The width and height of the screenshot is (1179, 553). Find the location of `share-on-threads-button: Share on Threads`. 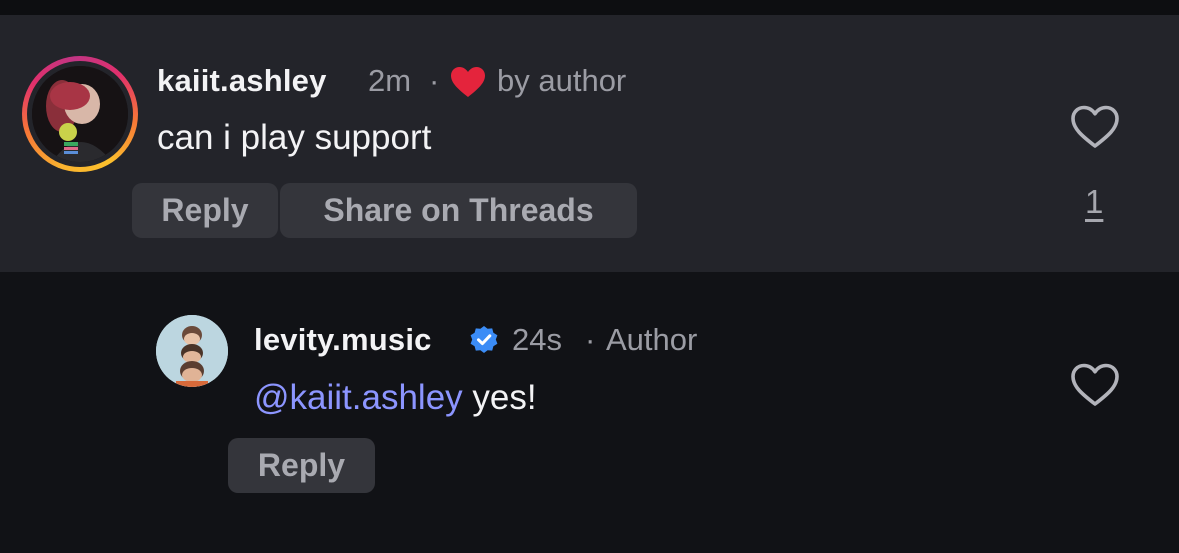

share-on-threads-button: Share on Threads is located at coordinates (458, 210).